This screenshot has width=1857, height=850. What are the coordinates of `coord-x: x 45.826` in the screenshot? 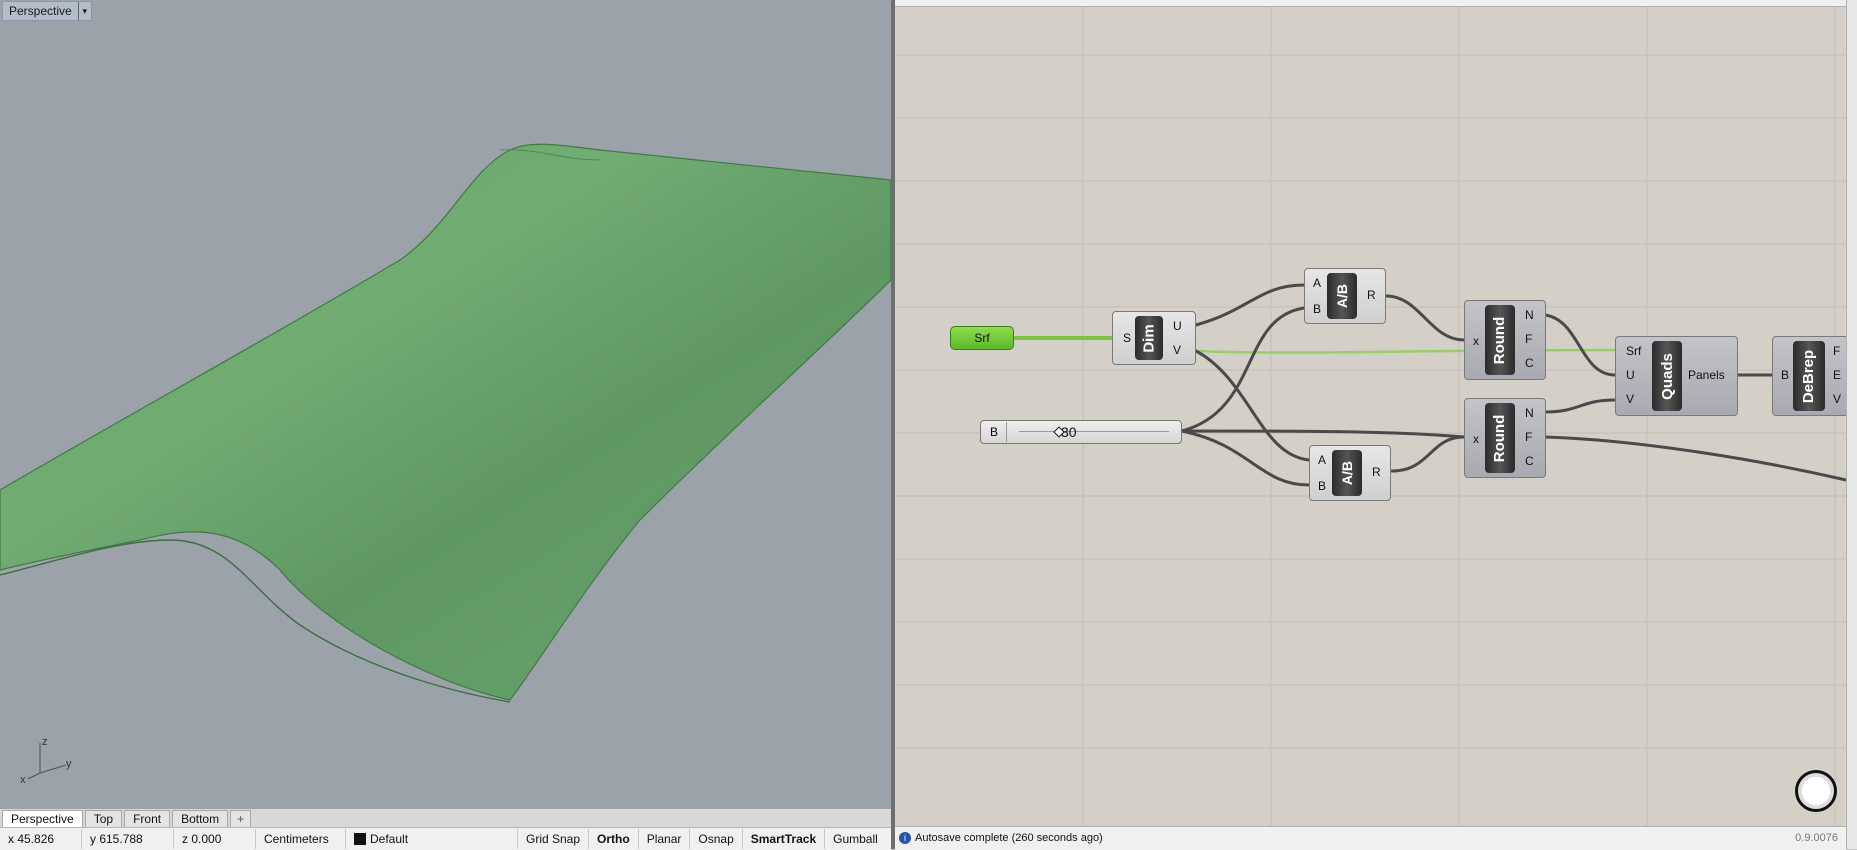 It's located at (41, 839).